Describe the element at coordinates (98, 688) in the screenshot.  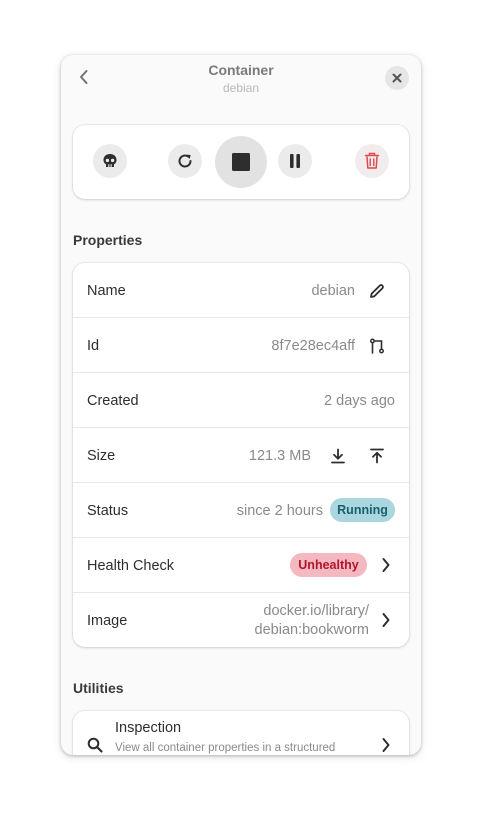
I see `utilities-heading: Utilities` at that location.